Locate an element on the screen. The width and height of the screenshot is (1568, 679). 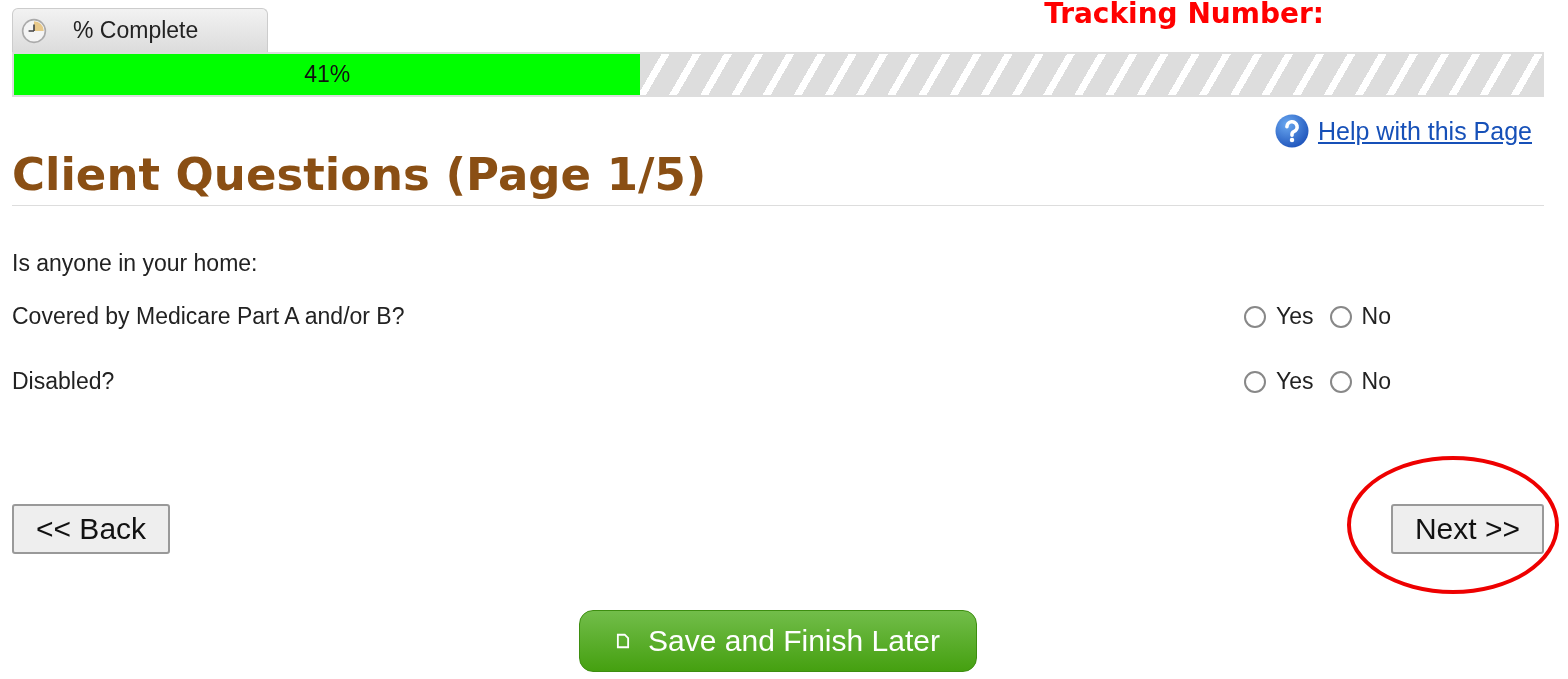
document-icon is located at coordinates (623, 641).